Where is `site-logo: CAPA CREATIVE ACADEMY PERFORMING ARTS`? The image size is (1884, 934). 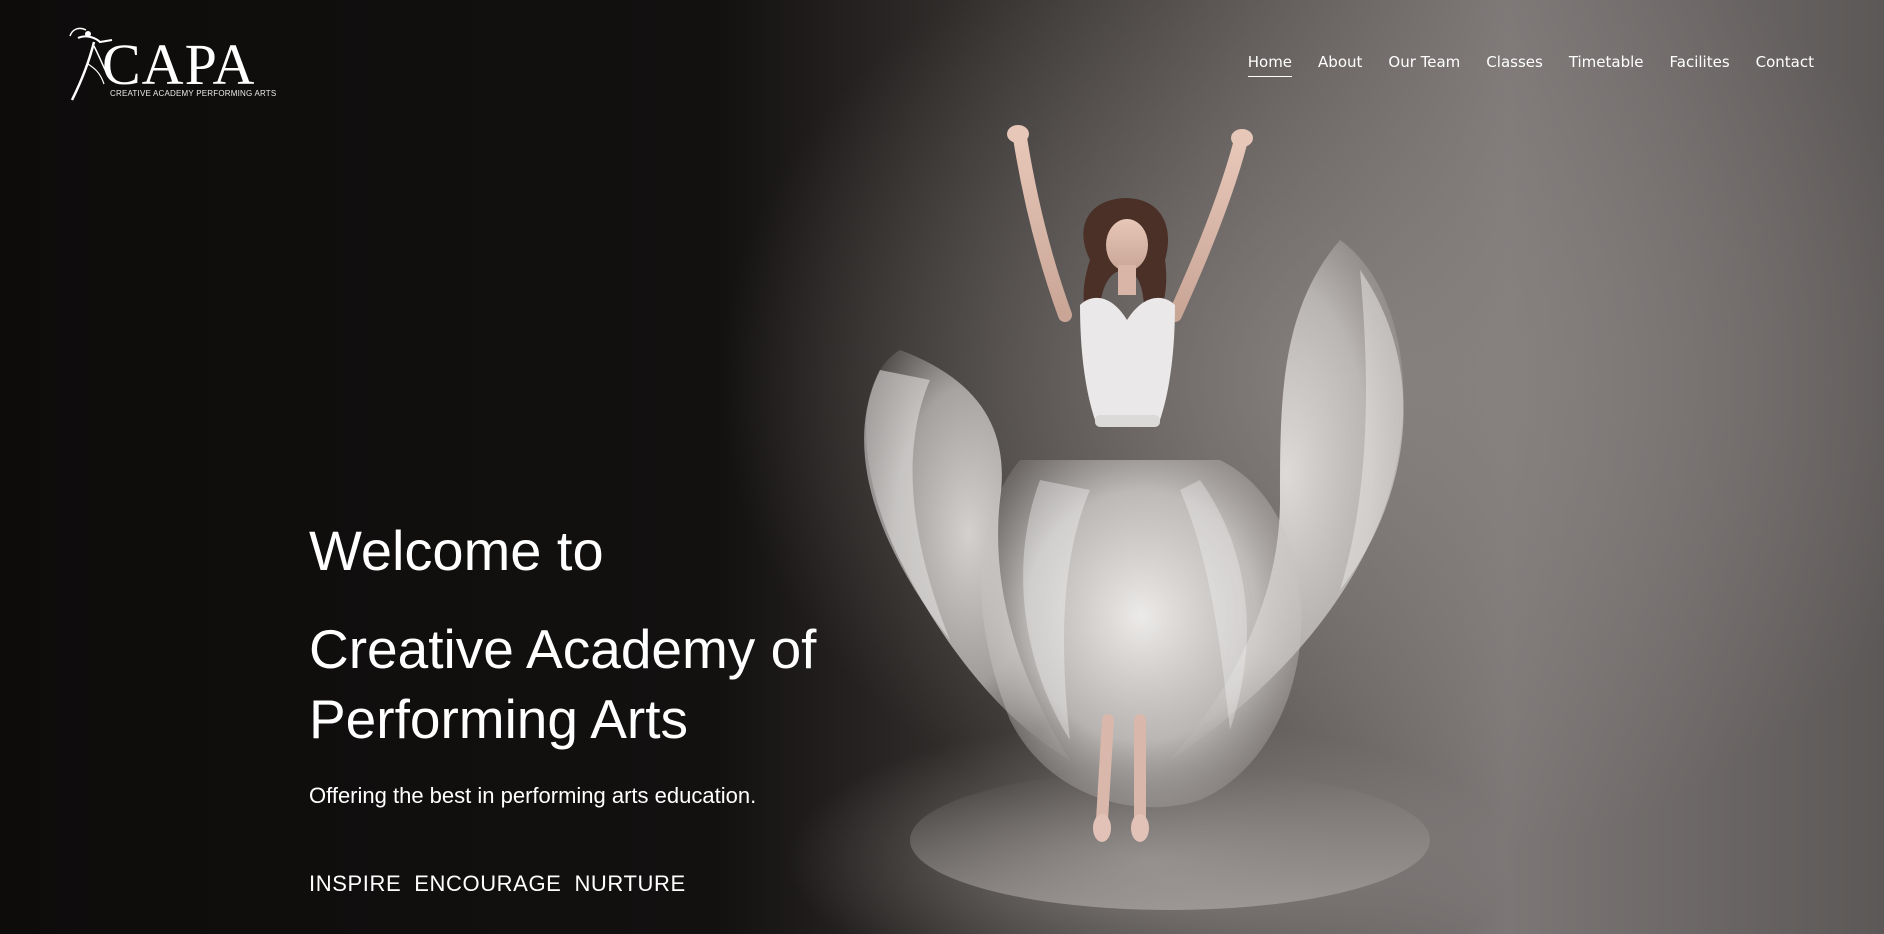 site-logo: CAPA CREATIVE ACADEMY PERFORMING ARTS is located at coordinates (170, 64).